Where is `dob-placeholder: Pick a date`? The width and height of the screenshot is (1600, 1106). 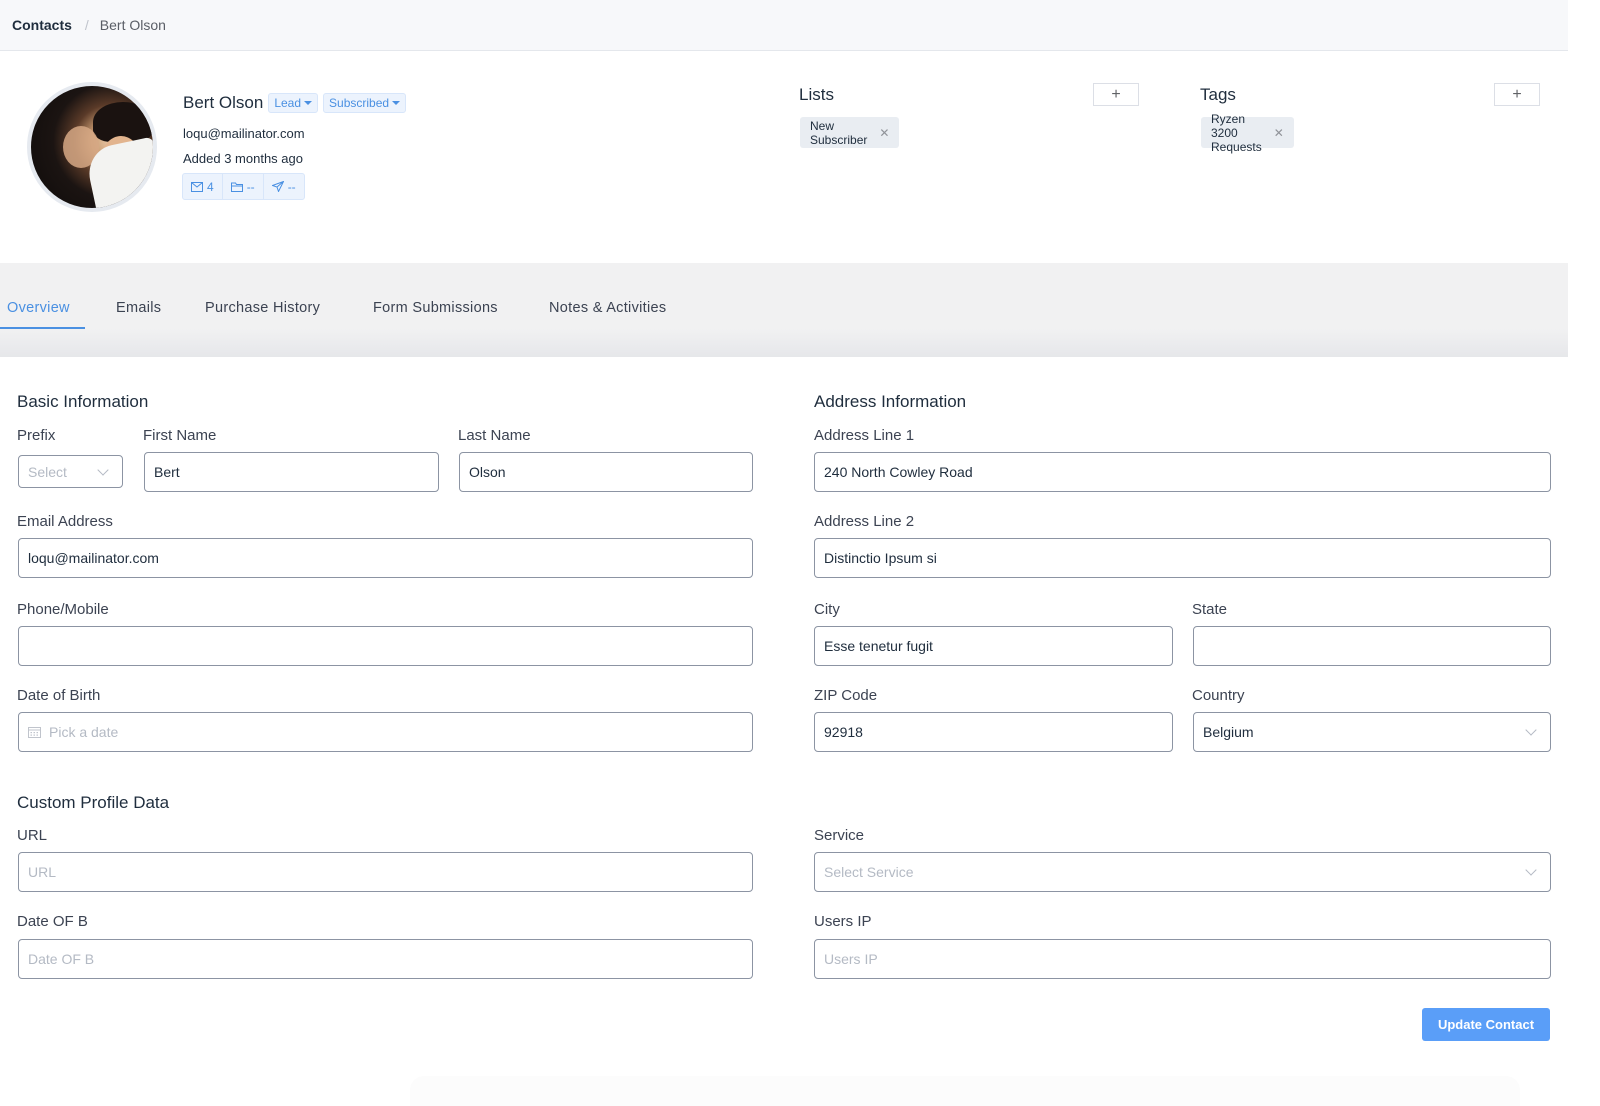 dob-placeholder: Pick a date is located at coordinates (84, 732).